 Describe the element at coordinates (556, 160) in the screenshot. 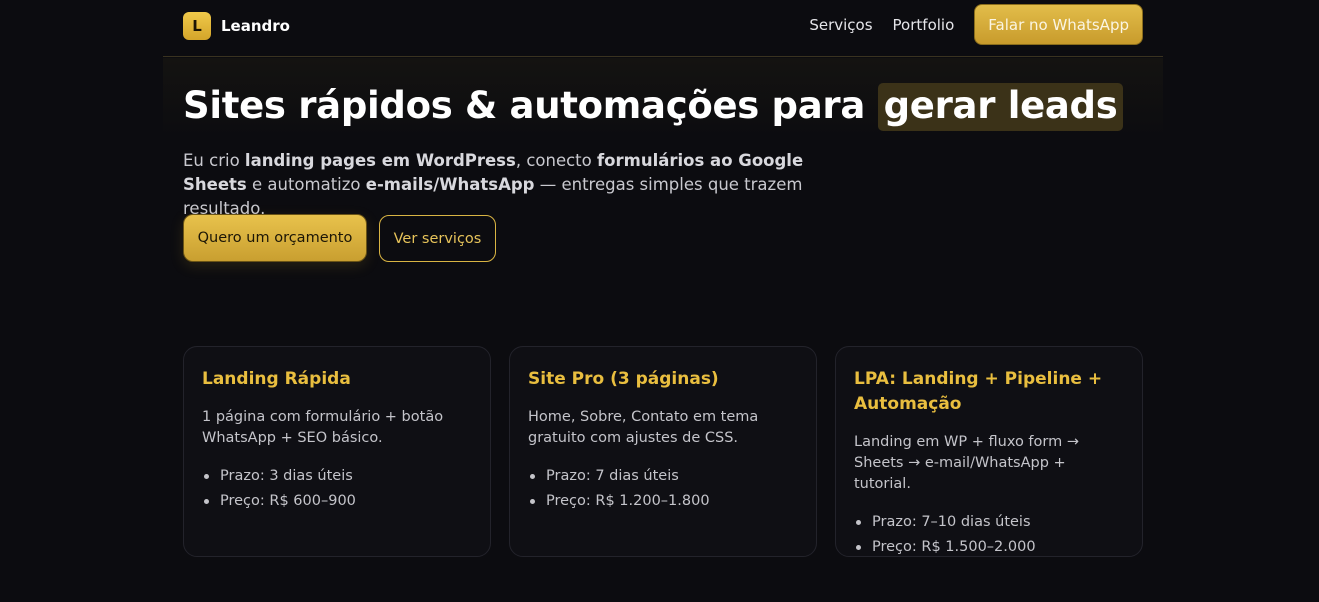

I see `hero-sub-text: , conecto` at that location.